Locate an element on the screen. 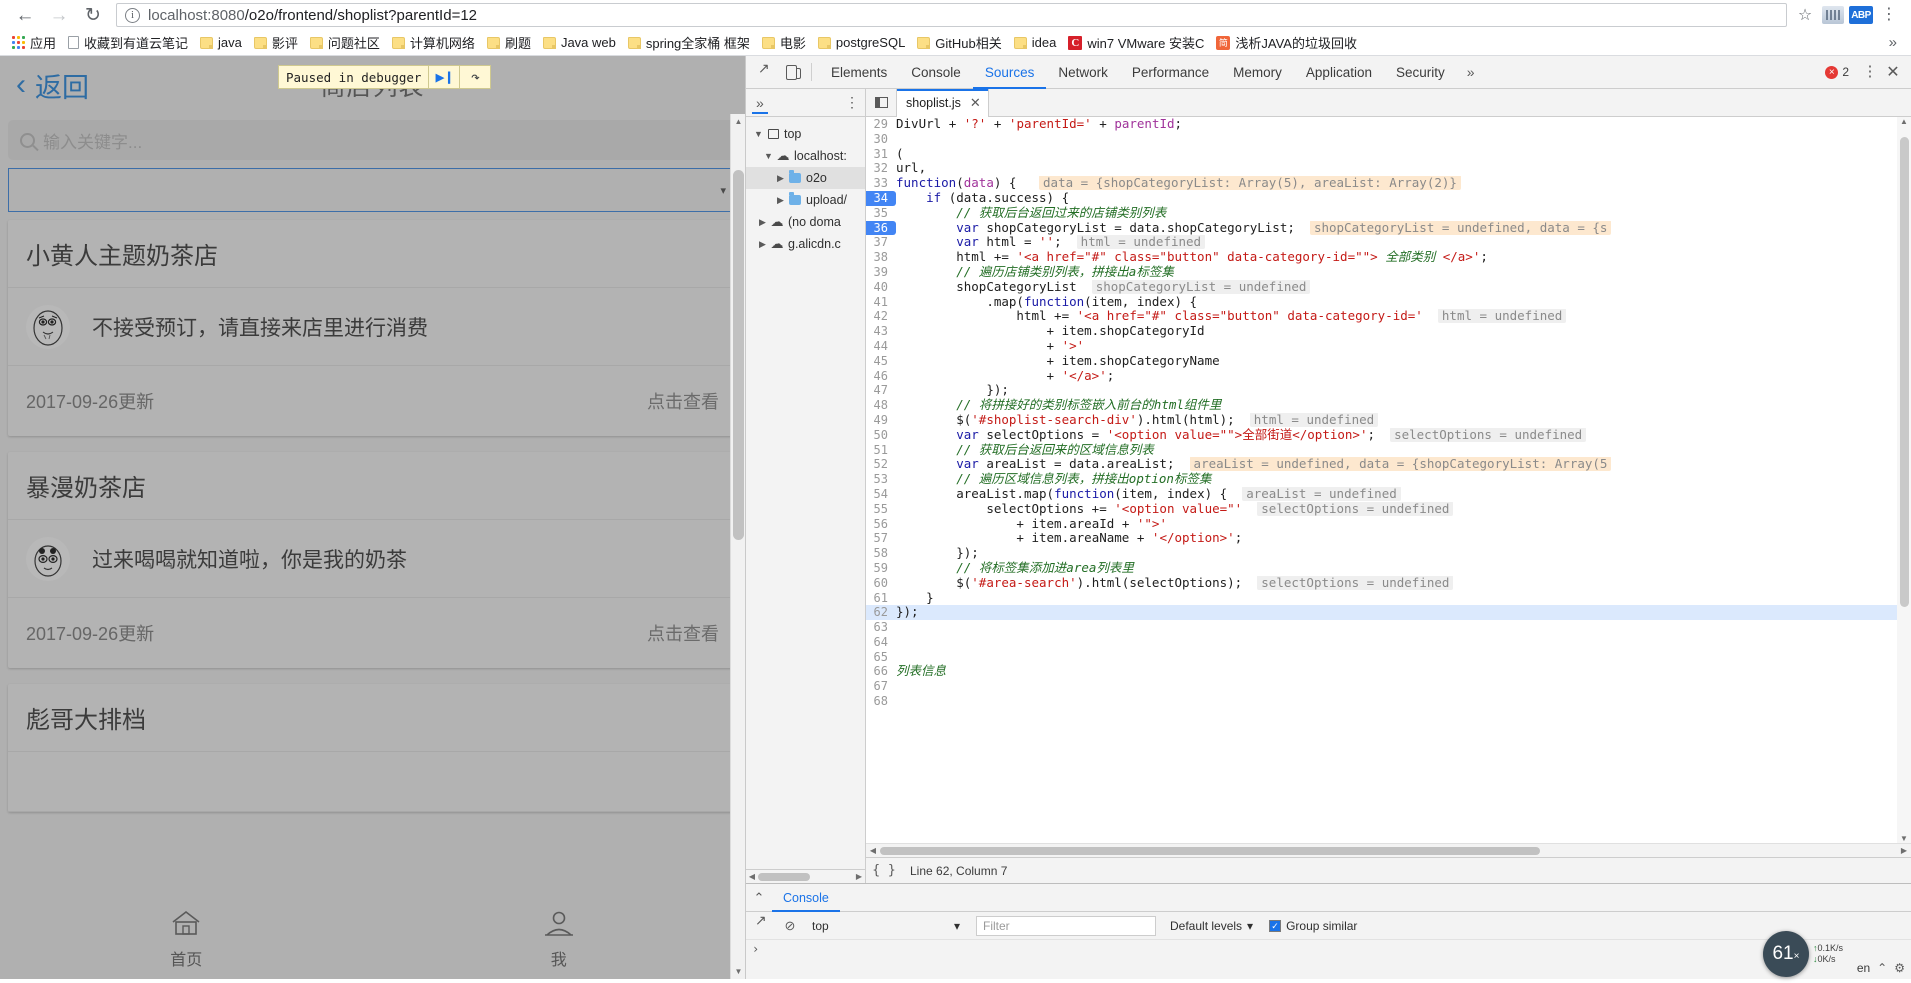  tab-sources: Sources is located at coordinates (1010, 72).